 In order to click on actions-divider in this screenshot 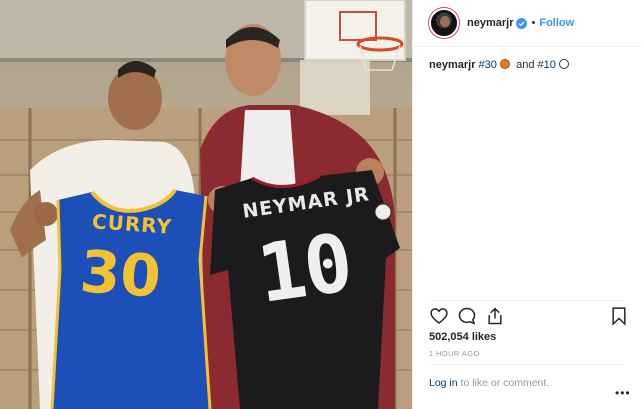, I will do `click(527, 300)`.